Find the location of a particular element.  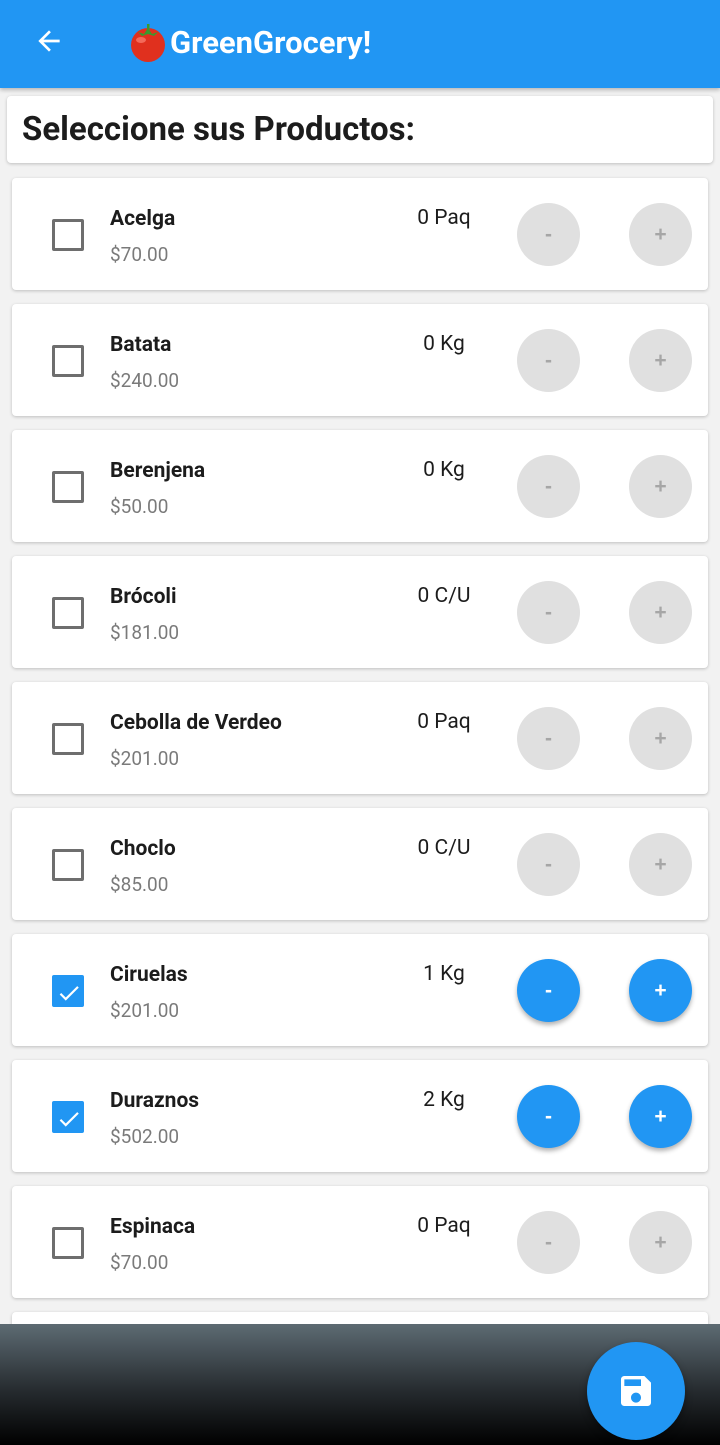

product-name: Choclo is located at coordinates (143, 849).